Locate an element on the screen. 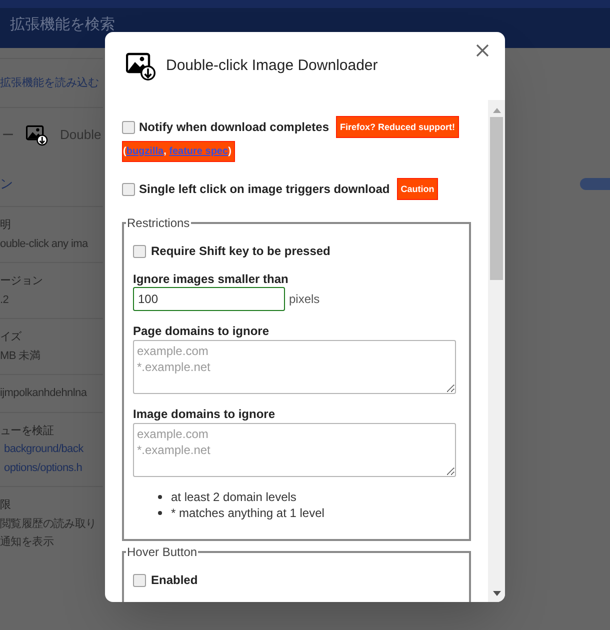 This screenshot has width=610, height=630. badge-punctuation: , is located at coordinates (166, 151).